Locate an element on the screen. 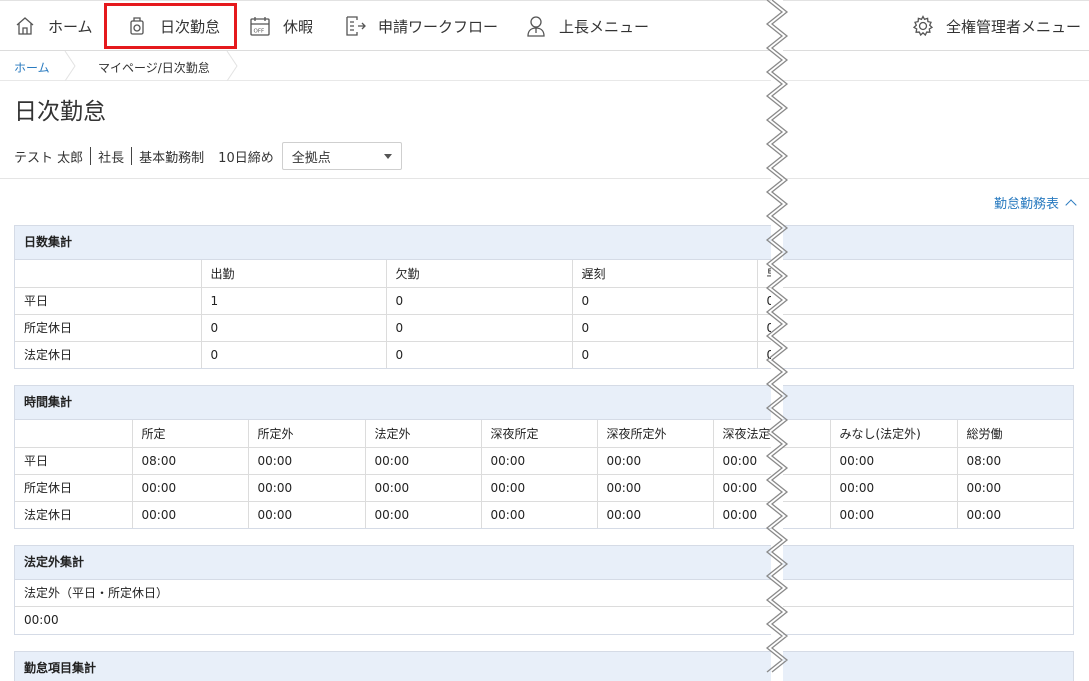 The image size is (1089, 681). table-row: 法定休日 0 0 0 0 is located at coordinates (544, 354).